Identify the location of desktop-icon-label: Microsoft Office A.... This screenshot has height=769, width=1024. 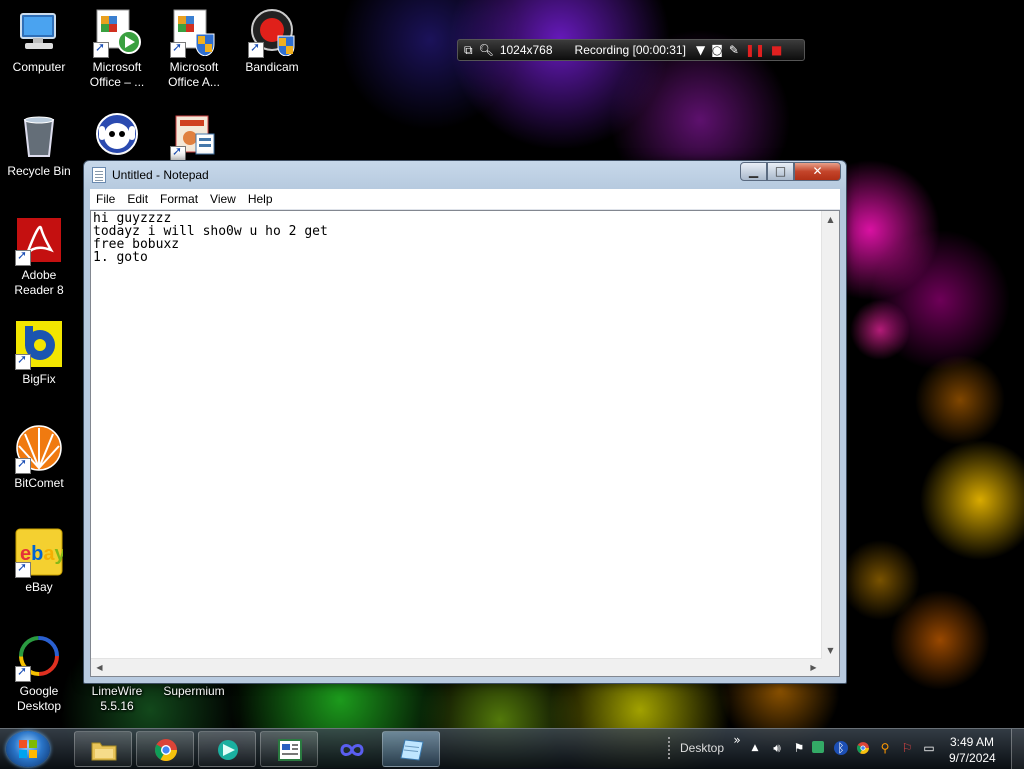
(194, 74).